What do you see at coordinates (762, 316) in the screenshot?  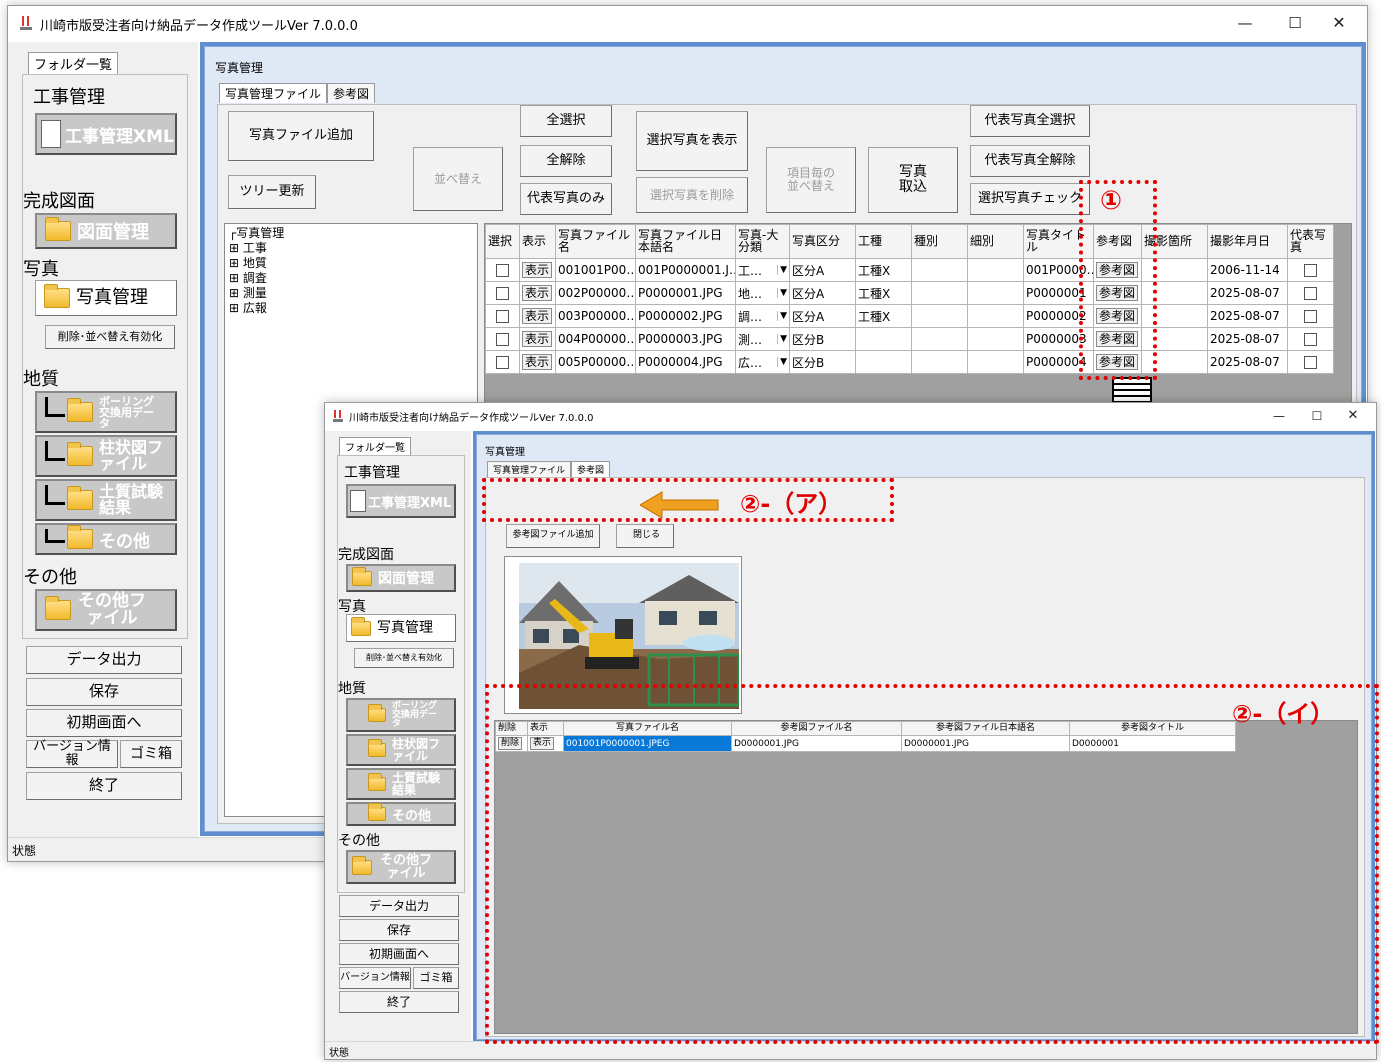 I see `category-combo: 調… ▼` at bounding box center [762, 316].